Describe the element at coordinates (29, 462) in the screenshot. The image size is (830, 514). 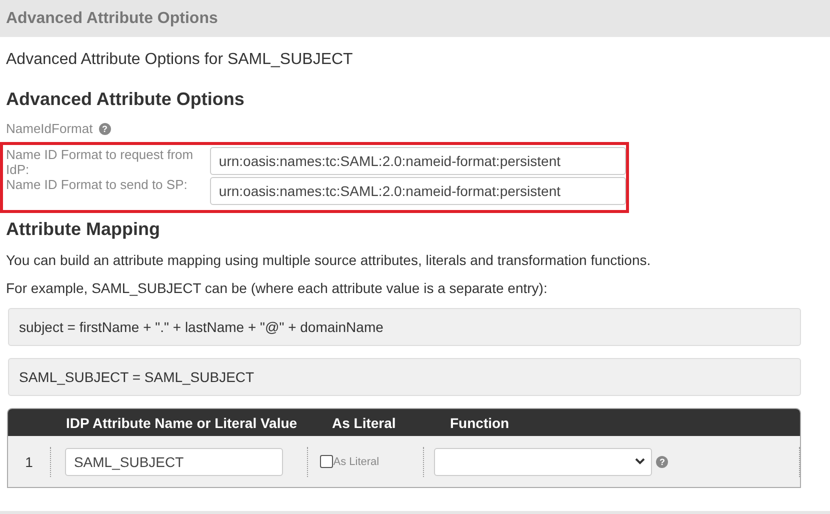
I see `row-number: 1` at that location.